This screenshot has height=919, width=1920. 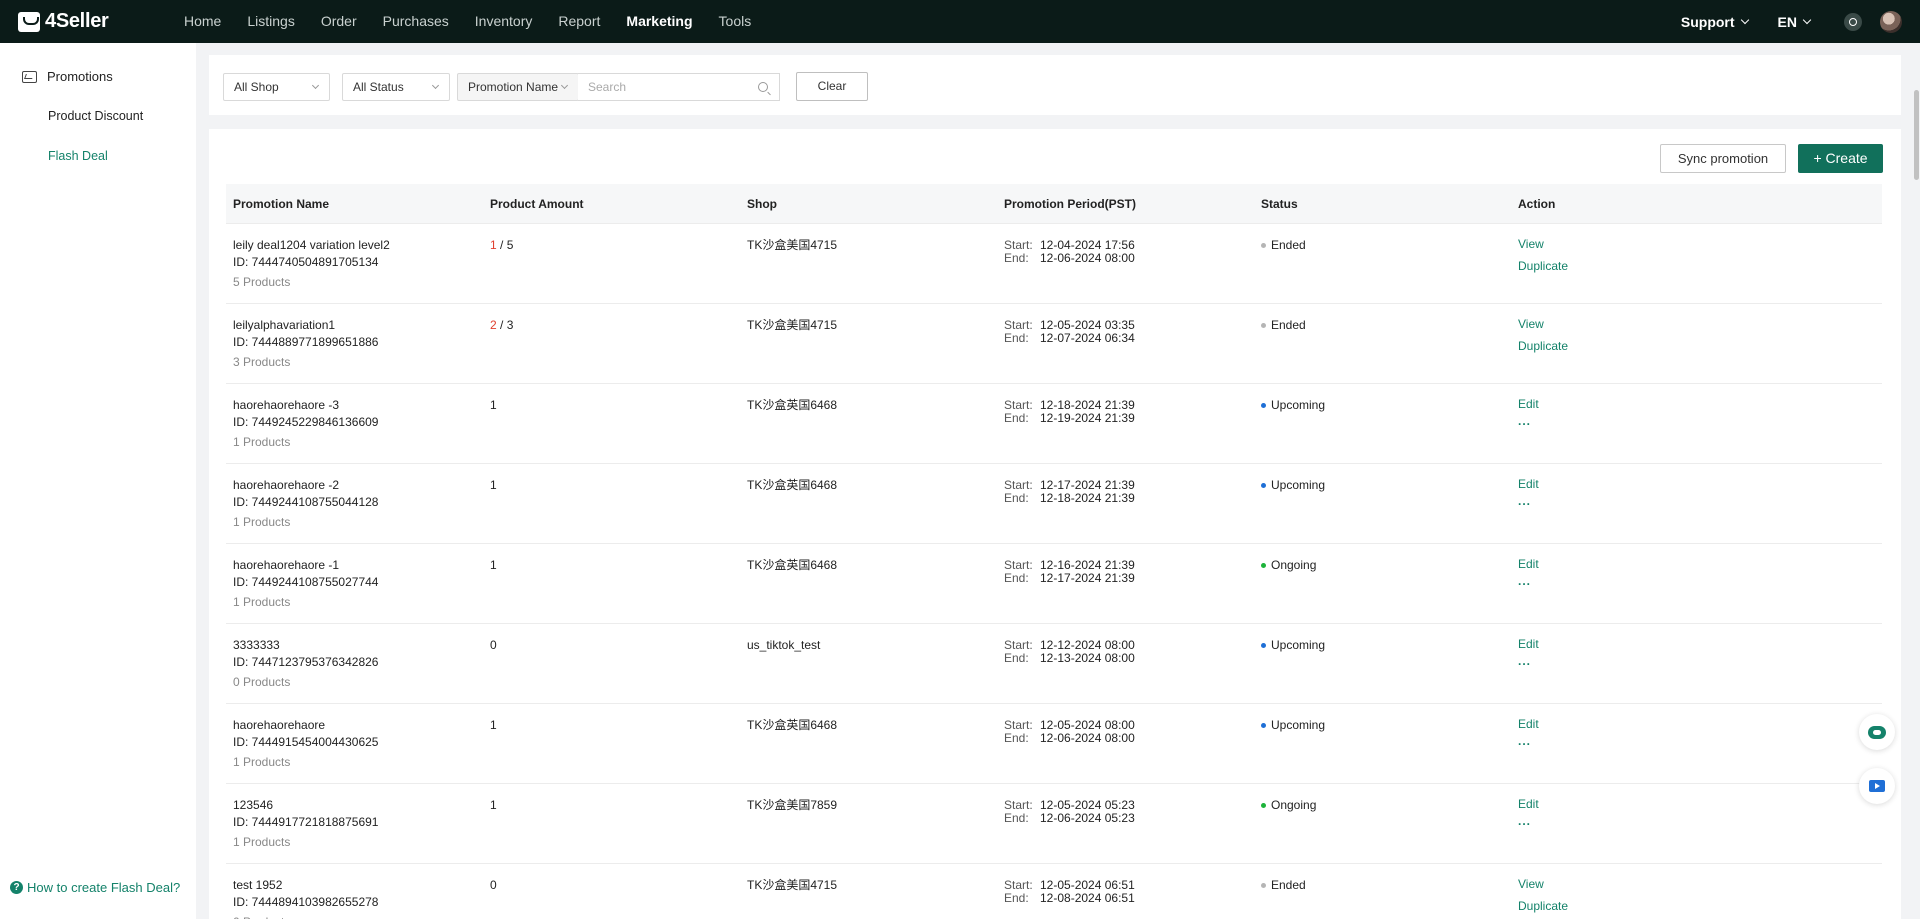 I want to click on column-header: Promotion Name, so click(x=281, y=204).